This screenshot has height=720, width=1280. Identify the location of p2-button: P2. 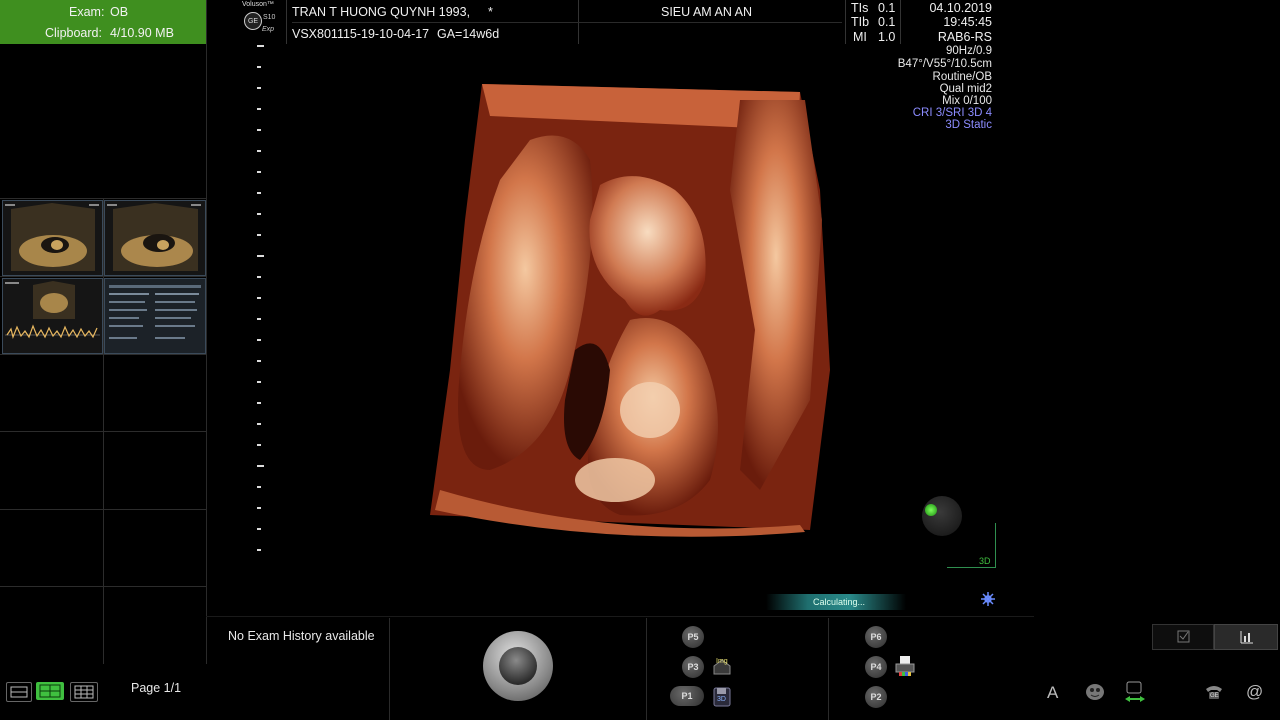
(876, 697).